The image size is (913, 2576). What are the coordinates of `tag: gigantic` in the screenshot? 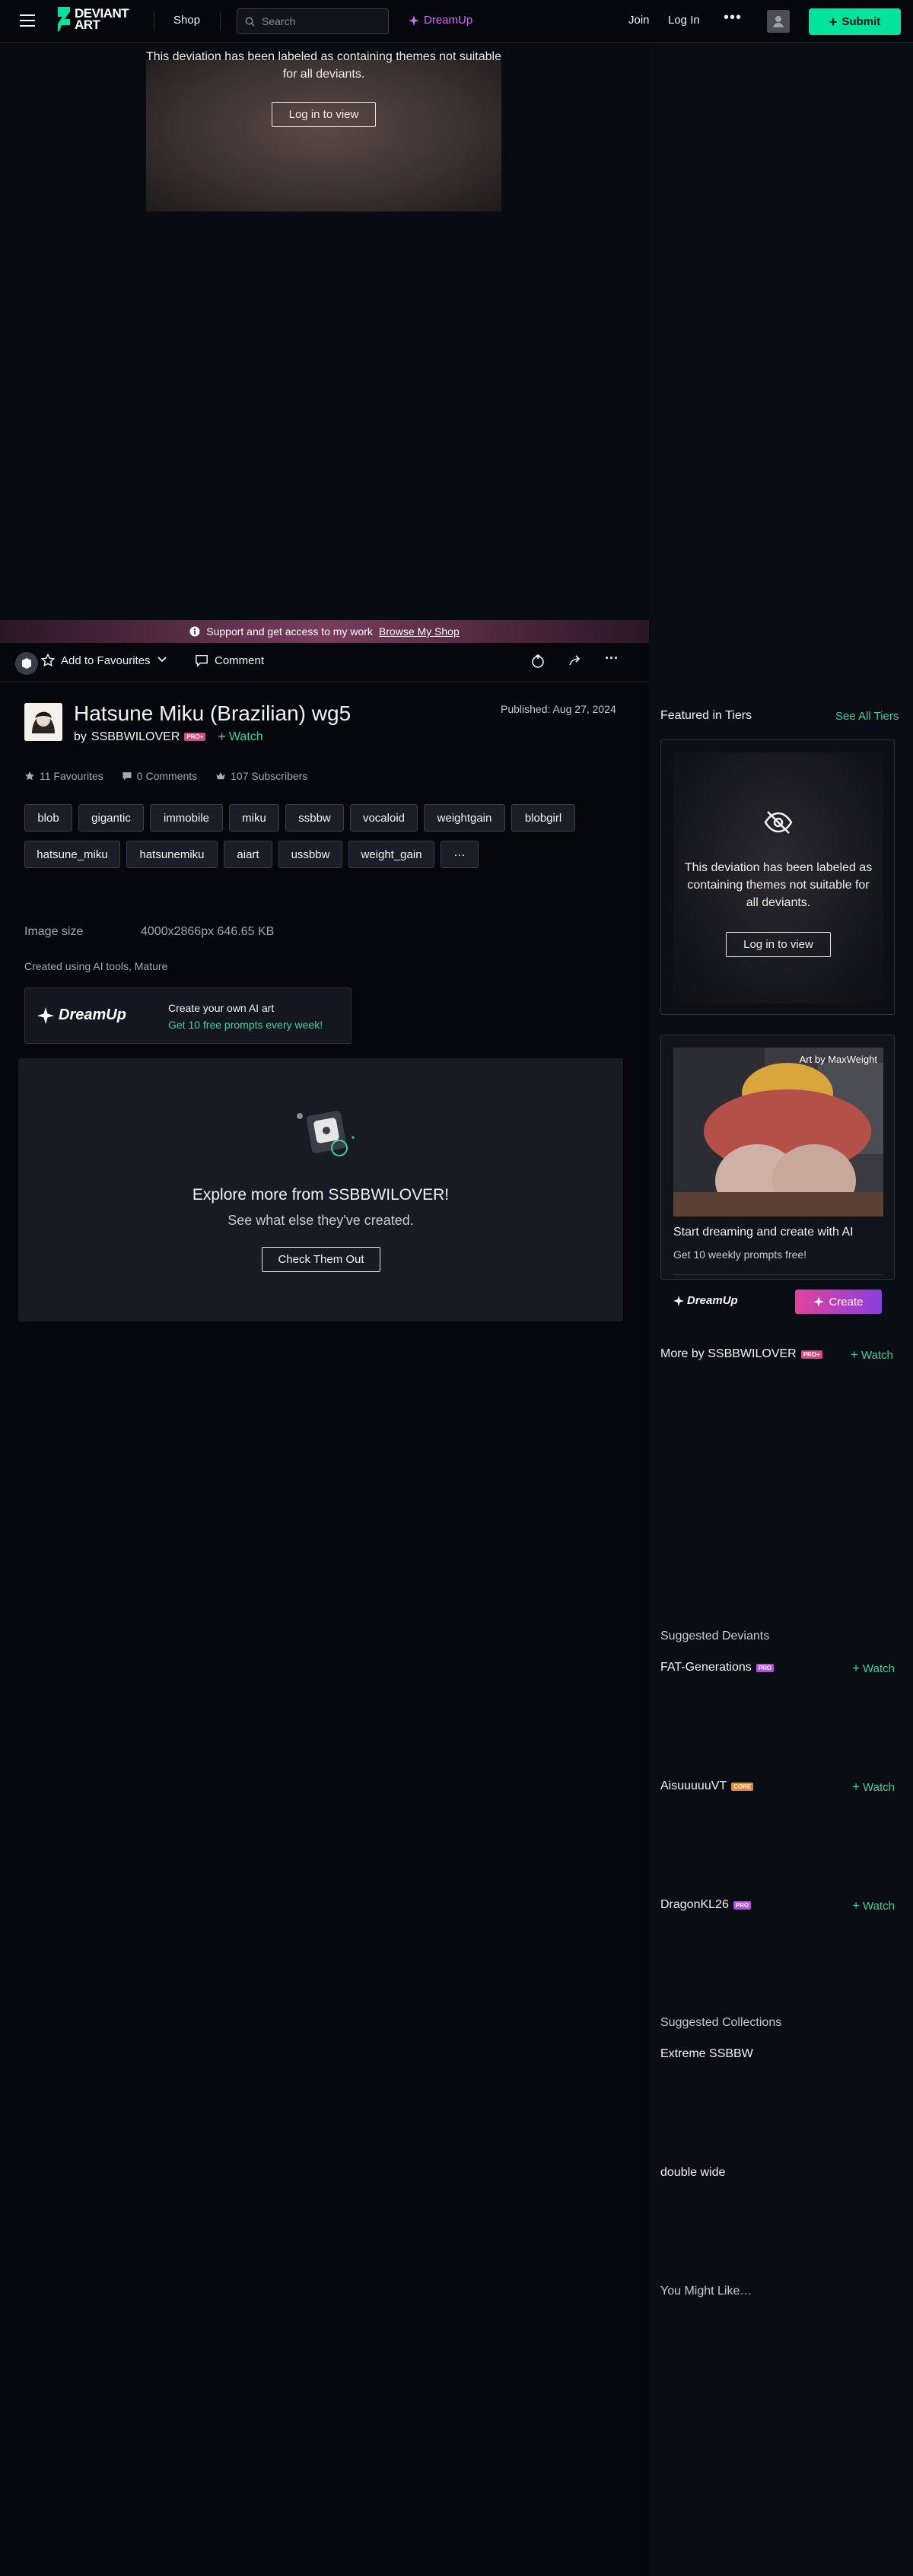 It's located at (111, 818).